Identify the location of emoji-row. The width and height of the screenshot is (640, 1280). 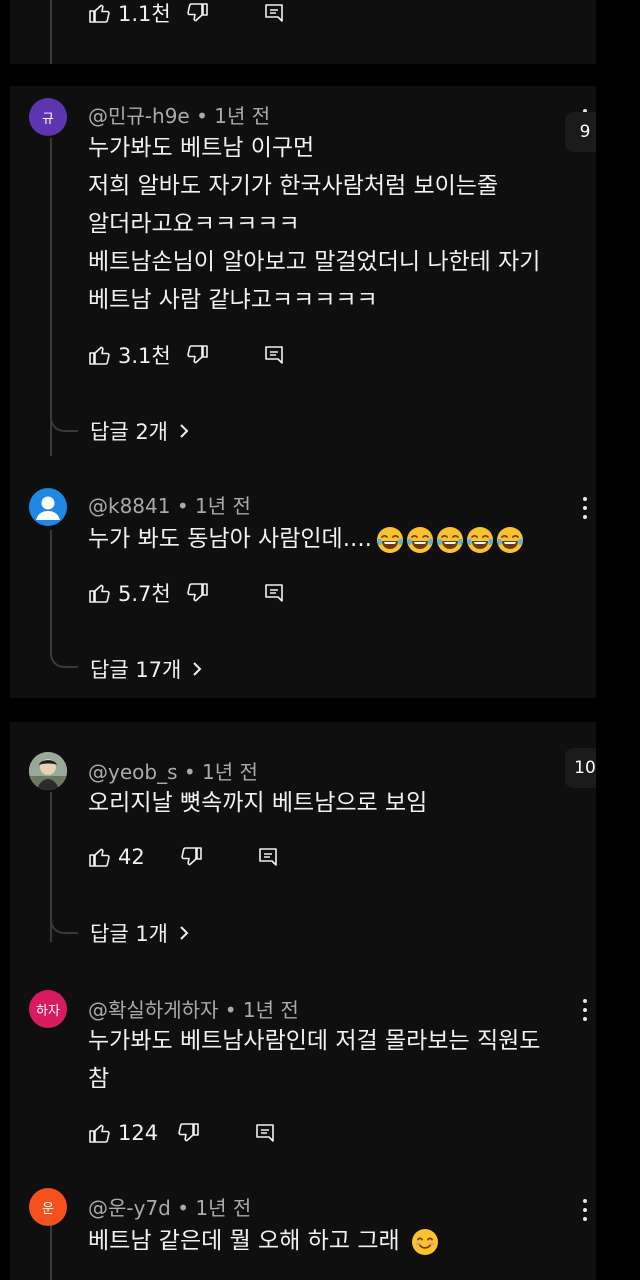
(451, 539).